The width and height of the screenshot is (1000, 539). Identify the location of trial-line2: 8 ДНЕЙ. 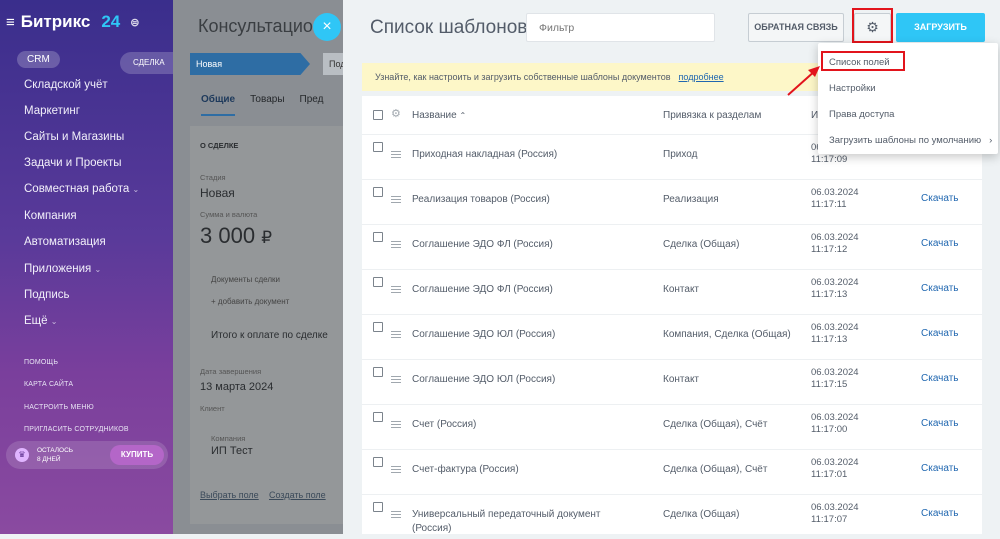
(49, 459).